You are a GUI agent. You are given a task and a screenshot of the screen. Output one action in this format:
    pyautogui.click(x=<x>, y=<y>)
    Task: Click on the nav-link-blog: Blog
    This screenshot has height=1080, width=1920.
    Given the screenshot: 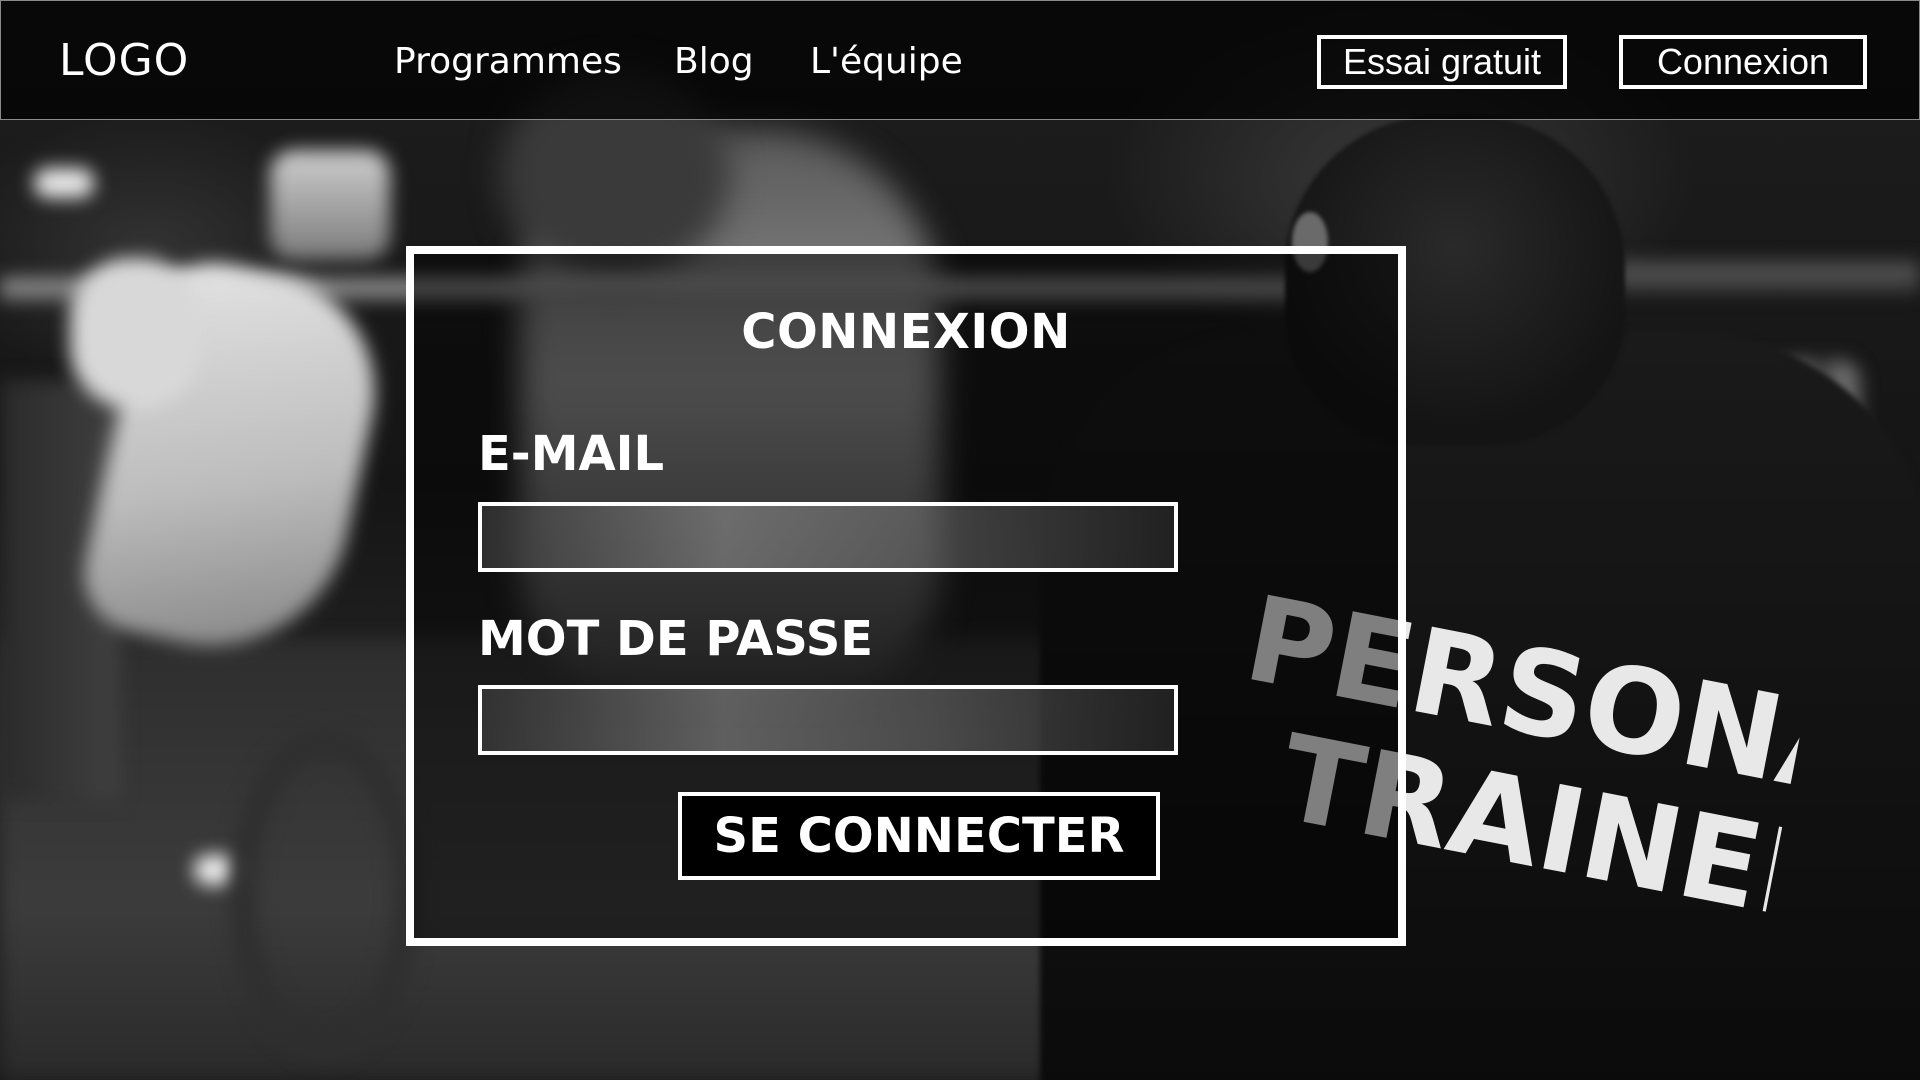 What is the action you would take?
    pyautogui.click(x=714, y=61)
    